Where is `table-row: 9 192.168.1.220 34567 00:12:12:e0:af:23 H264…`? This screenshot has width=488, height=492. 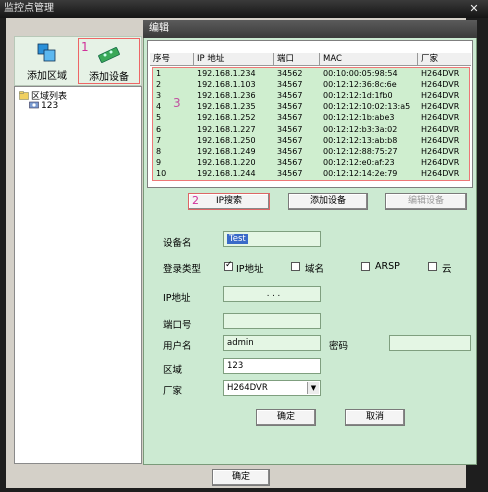 table-row: 9 192.168.1.220 34567 00:12:12:e0:af:23 H264… is located at coordinates (311, 162).